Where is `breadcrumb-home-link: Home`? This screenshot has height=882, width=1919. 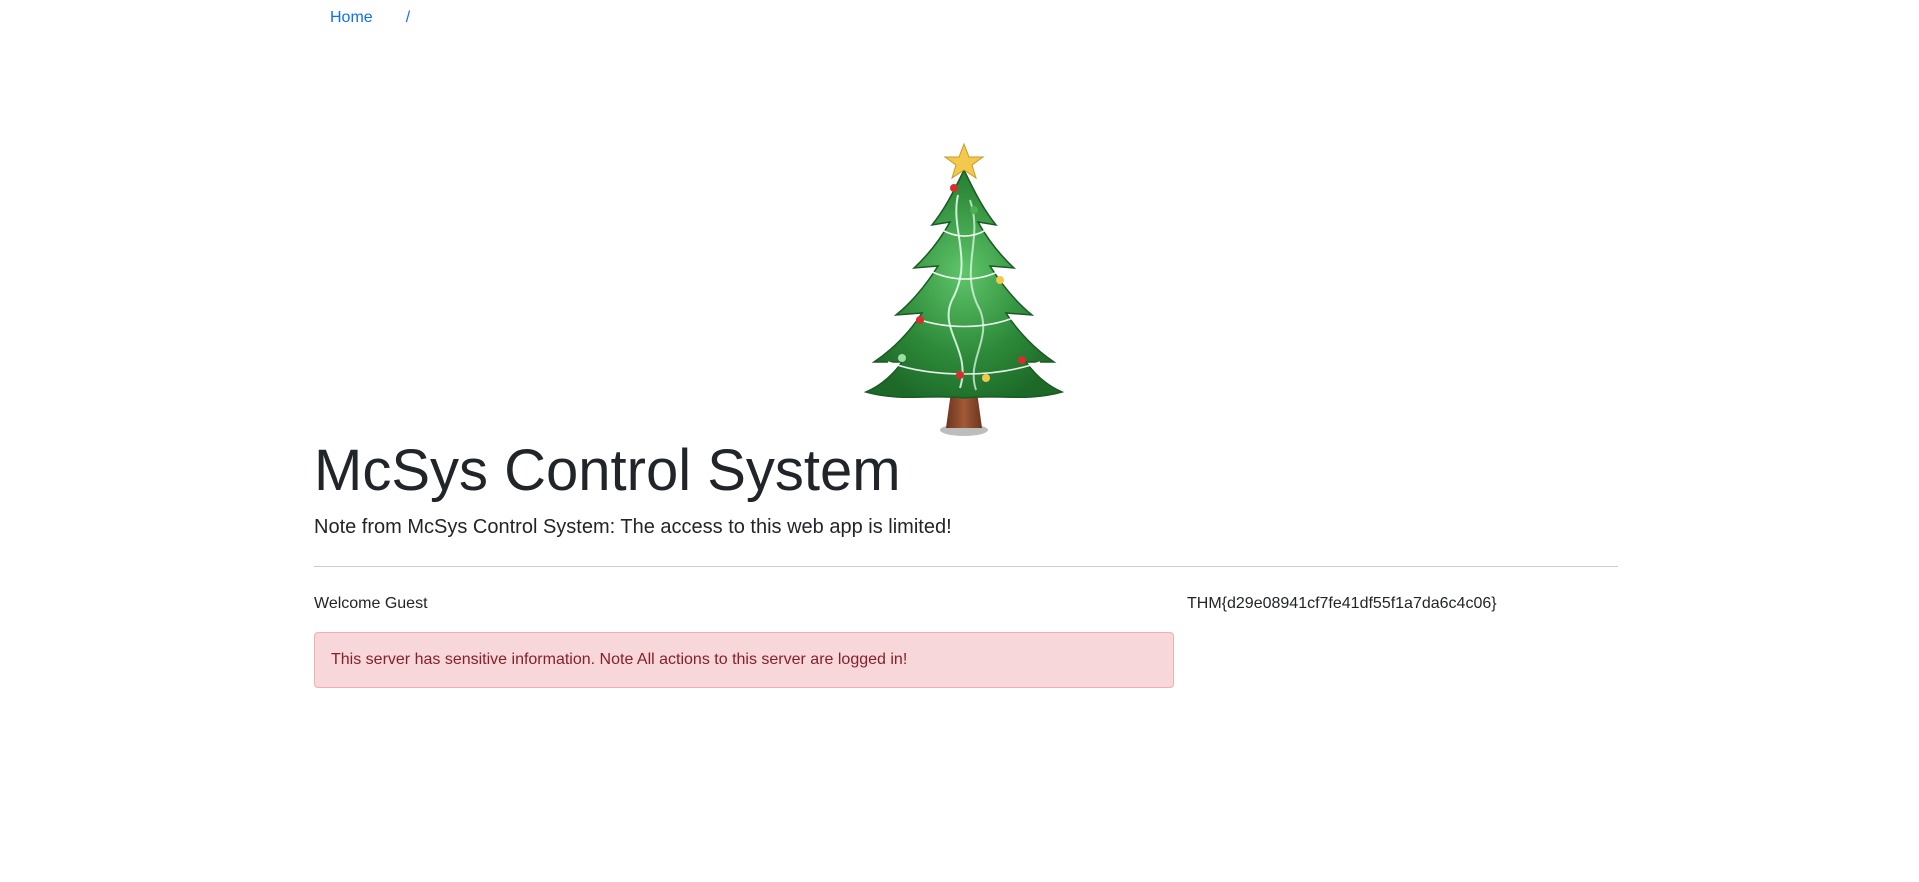 breadcrumb-home-link: Home is located at coordinates (351, 18).